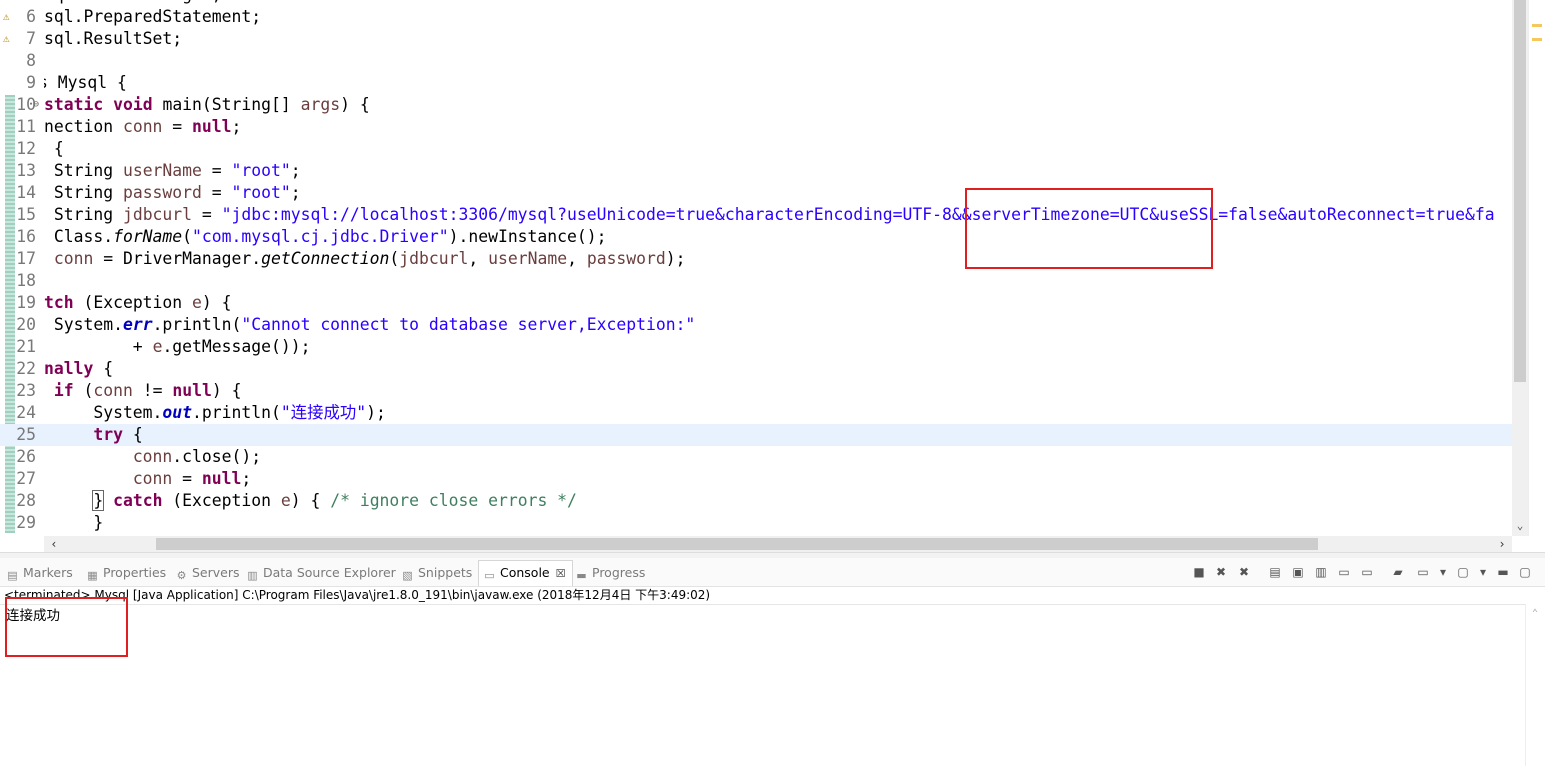 Image resolution: width=1545 pixels, height=767 pixels. I want to click on tab-progress: ▬ Progress, so click(610, 573).